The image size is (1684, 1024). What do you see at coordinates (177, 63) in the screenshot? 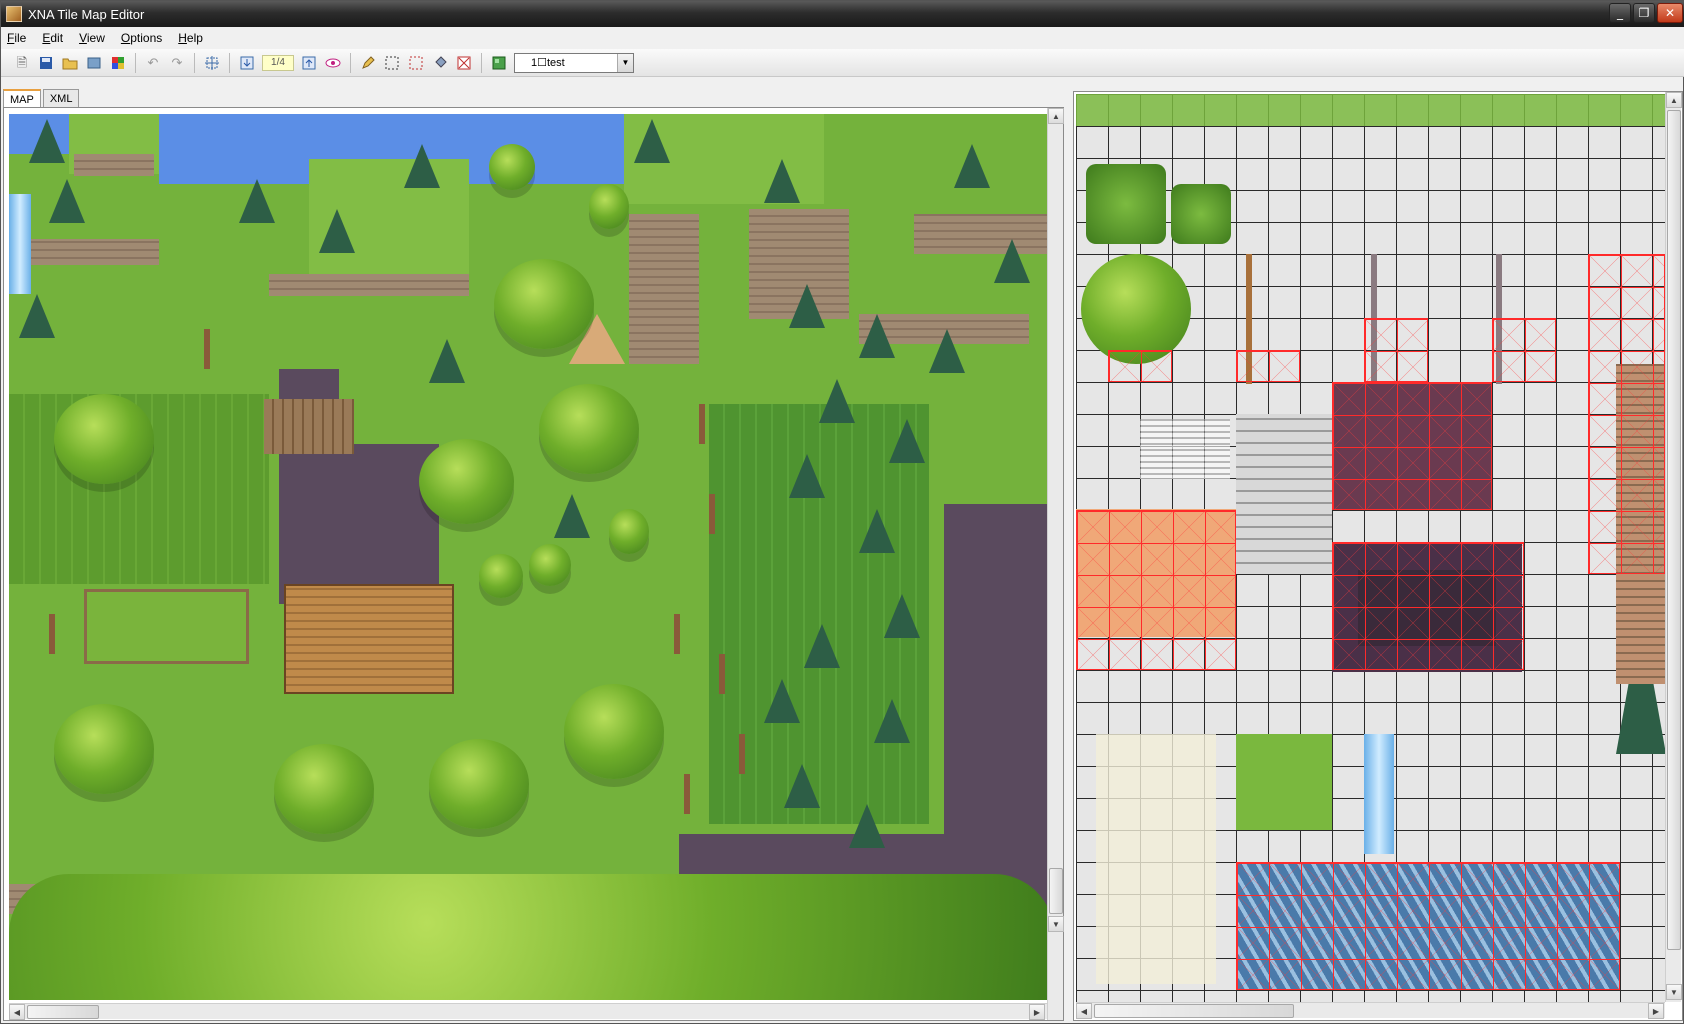
I see `redo-icon: ↷` at bounding box center [177, 63].